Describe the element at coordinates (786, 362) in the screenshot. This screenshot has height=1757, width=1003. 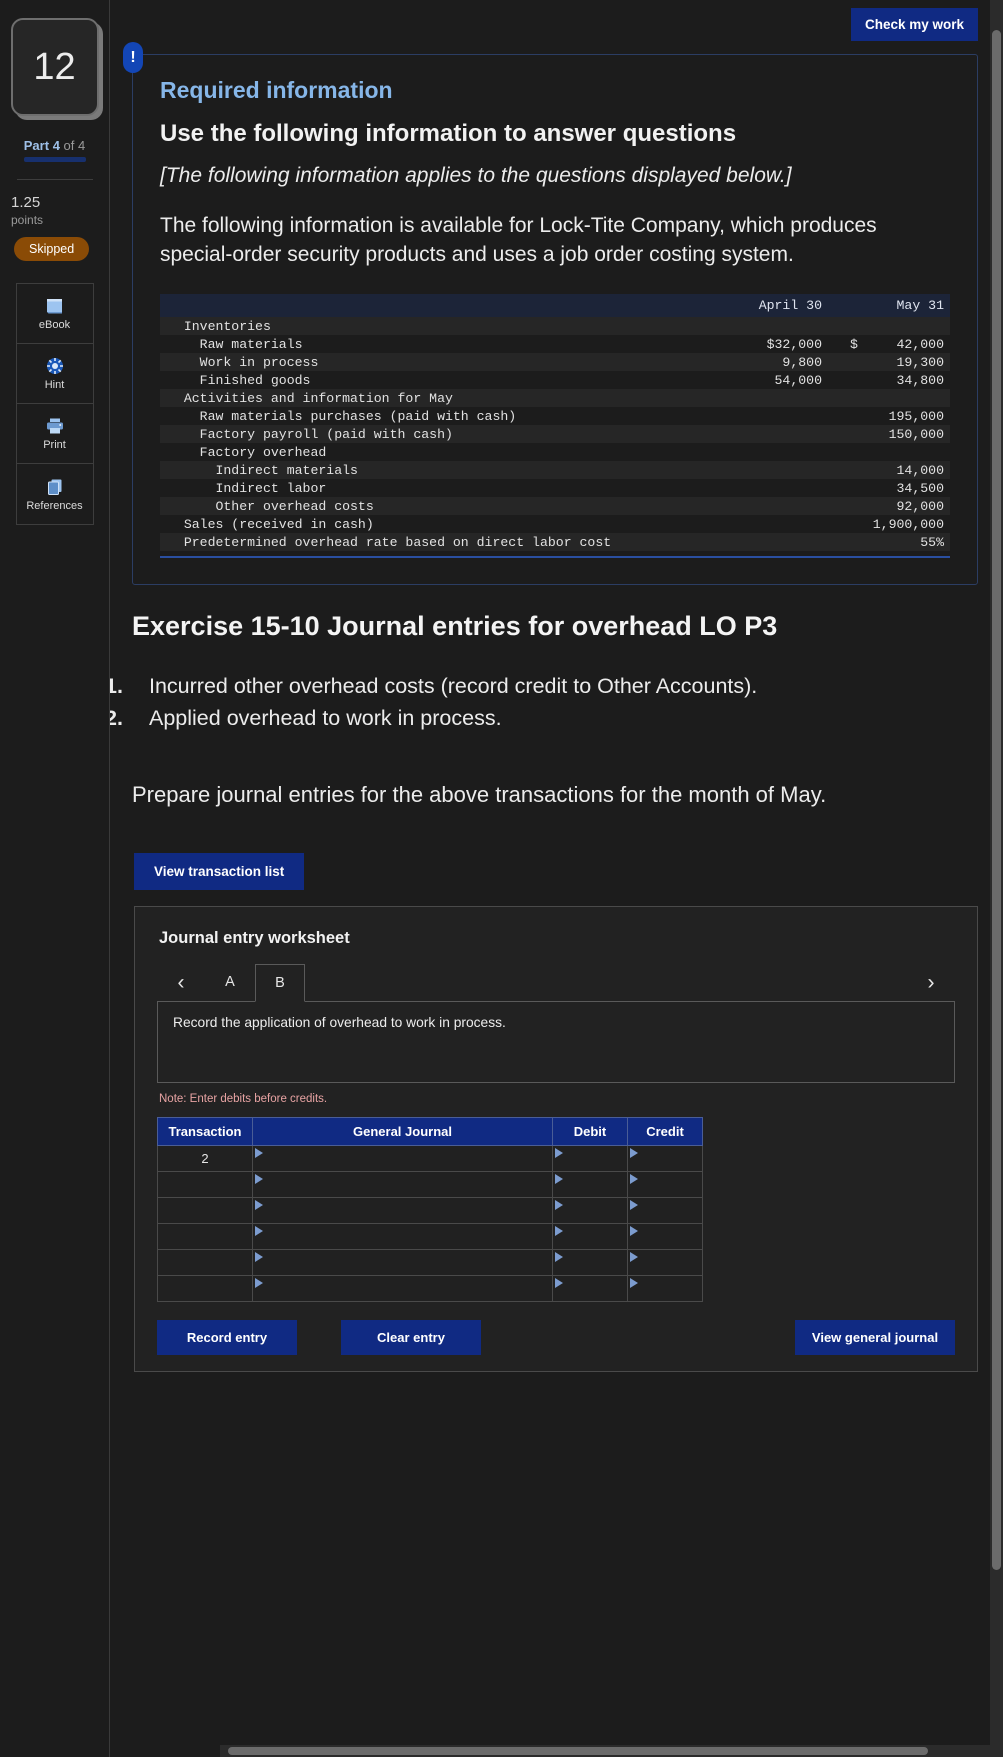
I see `financial-row-april-value: 9,800` at that location.